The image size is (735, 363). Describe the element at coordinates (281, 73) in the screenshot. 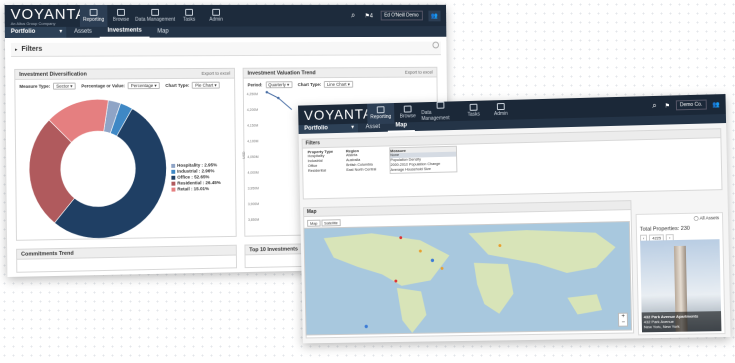

I see `valuation-title: Investment Valuation Trend` at that location.